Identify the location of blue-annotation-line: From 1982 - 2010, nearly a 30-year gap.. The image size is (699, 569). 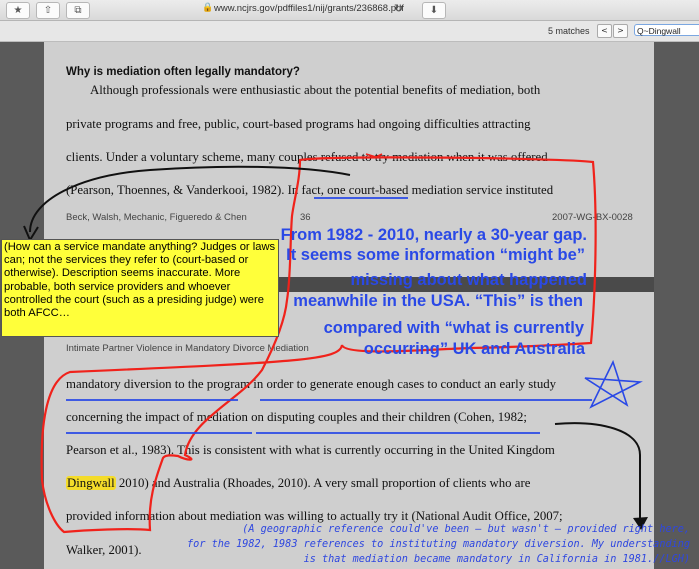
(433, 235).